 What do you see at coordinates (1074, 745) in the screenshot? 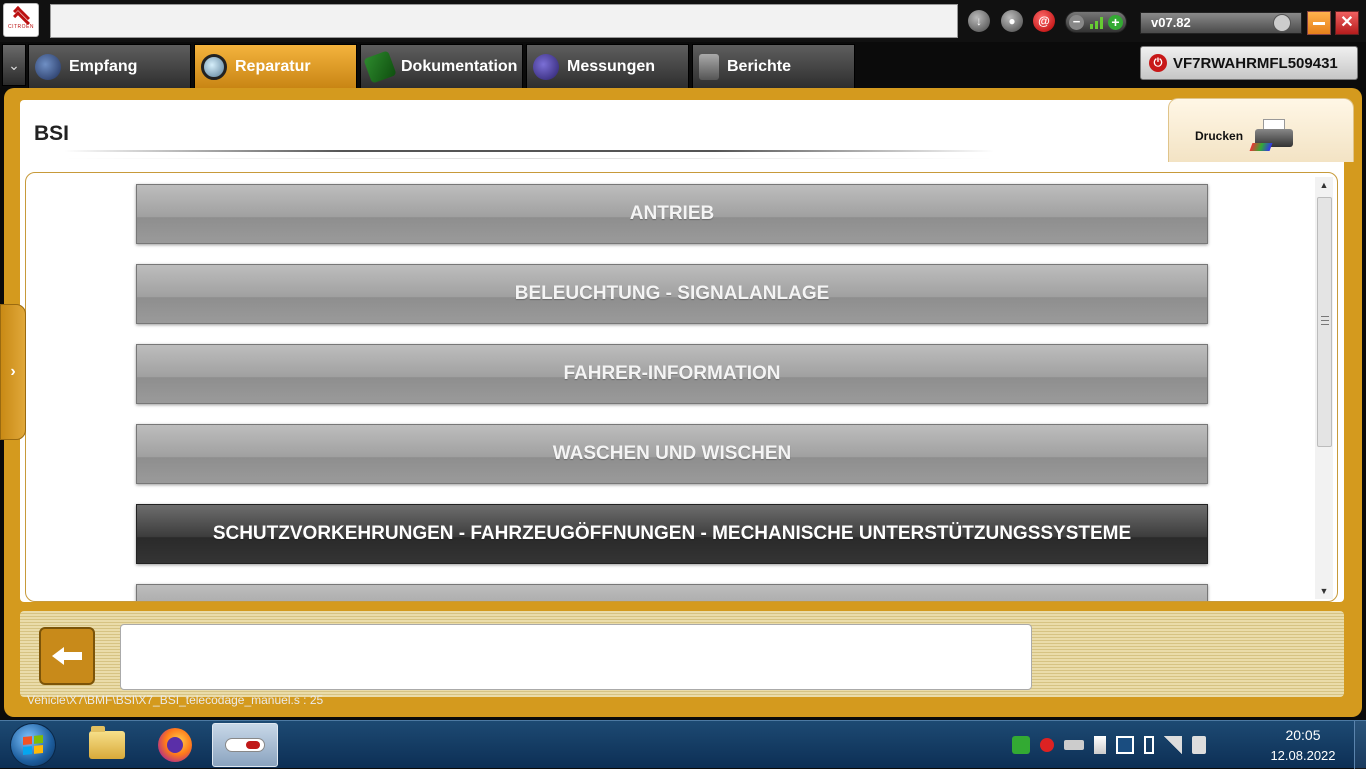
I see `usb-device-icon` at bounding box center [1074, 745].